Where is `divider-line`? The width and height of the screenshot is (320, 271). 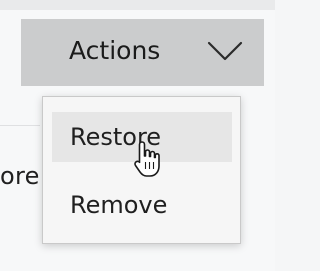 divider-line is located at coordinates (20, 125).